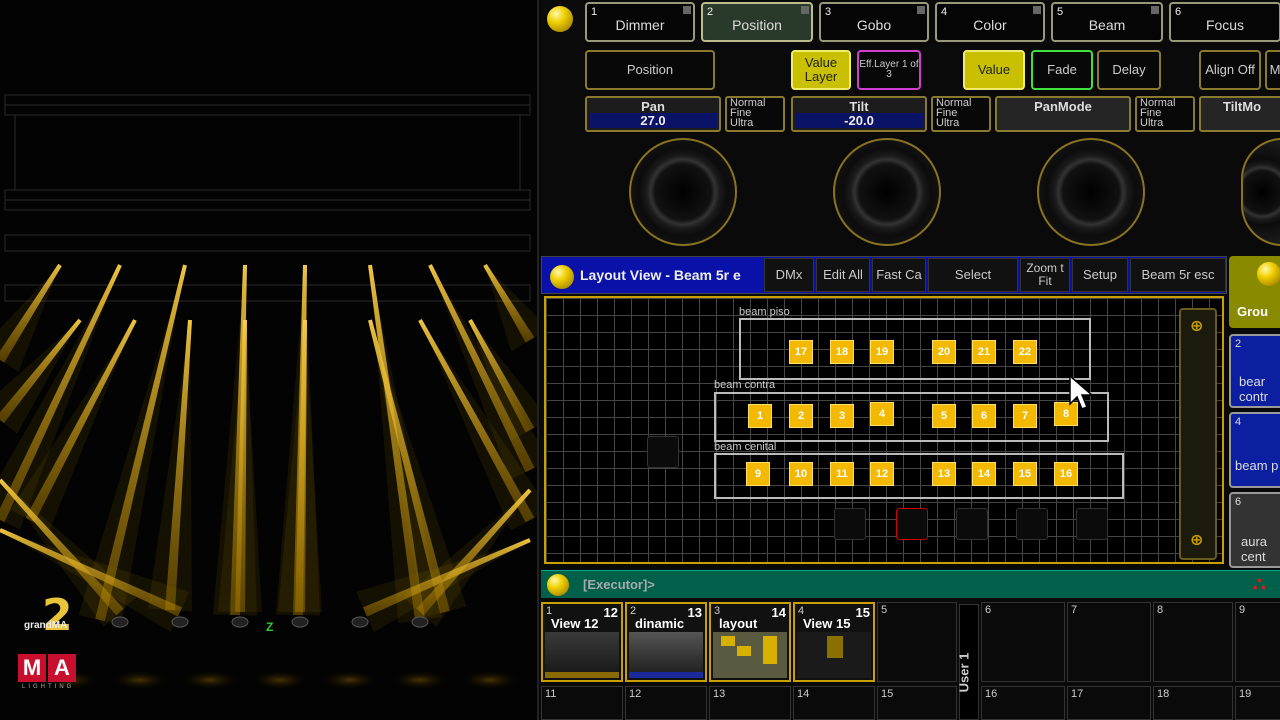  I want to click on executor-18: 18, so click(1193, 703).